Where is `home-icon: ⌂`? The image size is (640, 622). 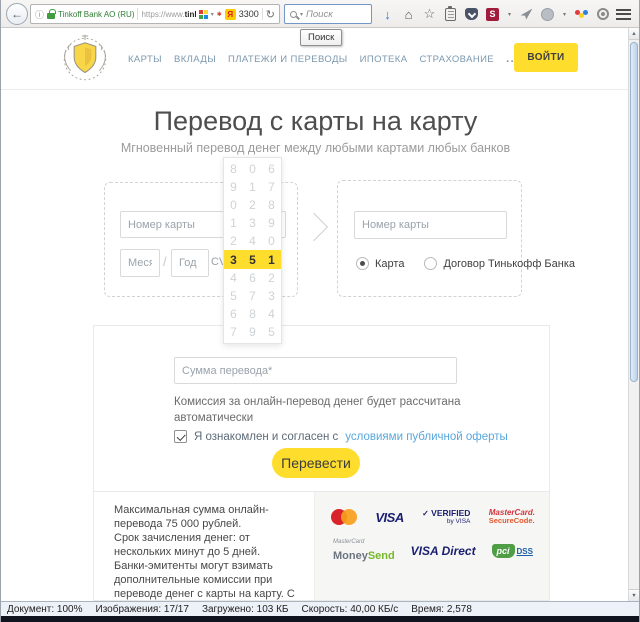 home-icon: ⌂ is located at coordinates (408, 14).